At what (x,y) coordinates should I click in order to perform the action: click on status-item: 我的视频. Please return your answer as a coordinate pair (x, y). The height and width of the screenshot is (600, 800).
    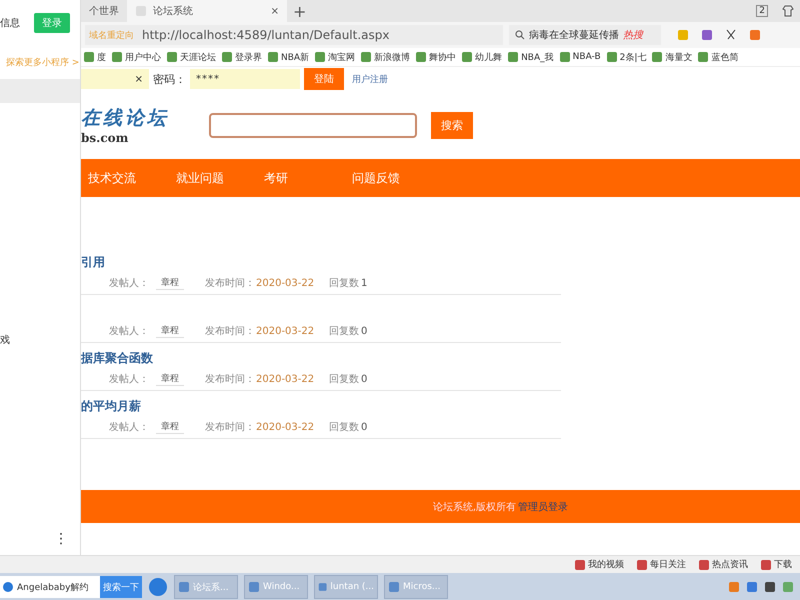
    Looking at the image, I should click on (599, 564).